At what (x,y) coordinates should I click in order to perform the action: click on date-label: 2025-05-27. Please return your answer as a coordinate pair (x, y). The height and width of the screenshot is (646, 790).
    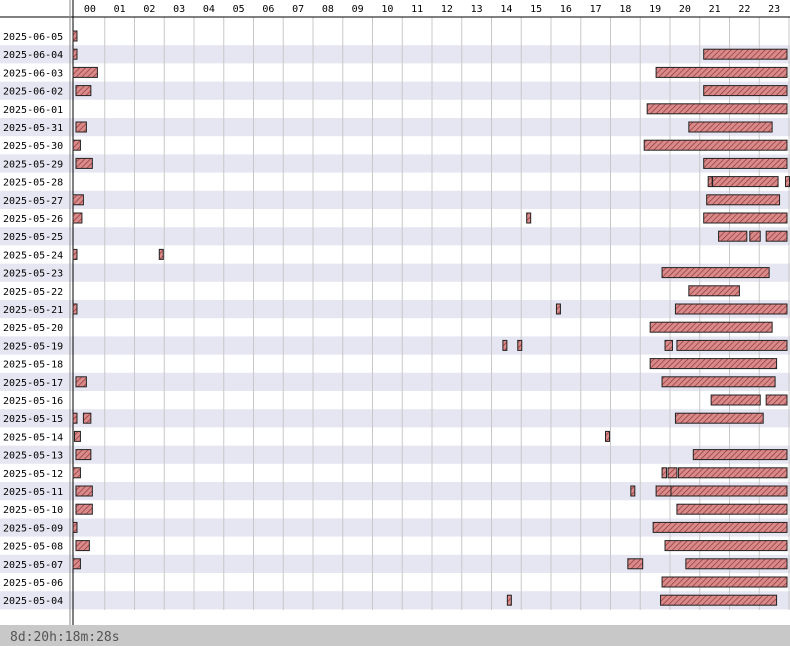
    Looking at the image, I should click on (33, 201).